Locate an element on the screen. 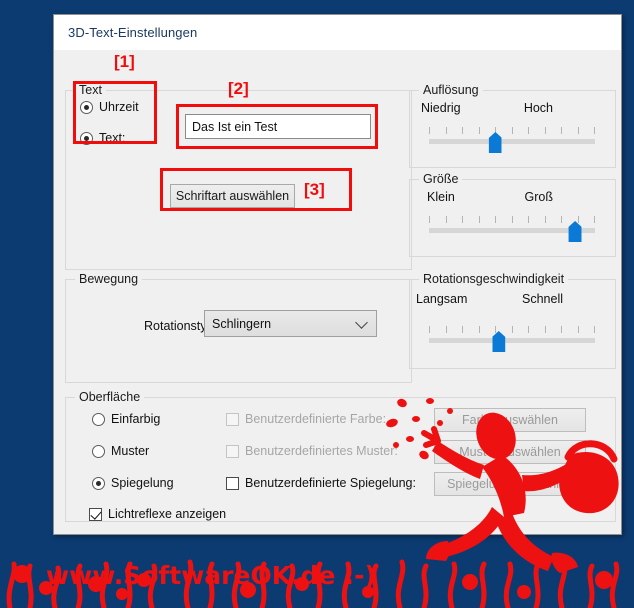 Image resolution: width=634 pixels, height=608 pixels. group-groesse-legend: Größe is located at coordinates (441, 179).